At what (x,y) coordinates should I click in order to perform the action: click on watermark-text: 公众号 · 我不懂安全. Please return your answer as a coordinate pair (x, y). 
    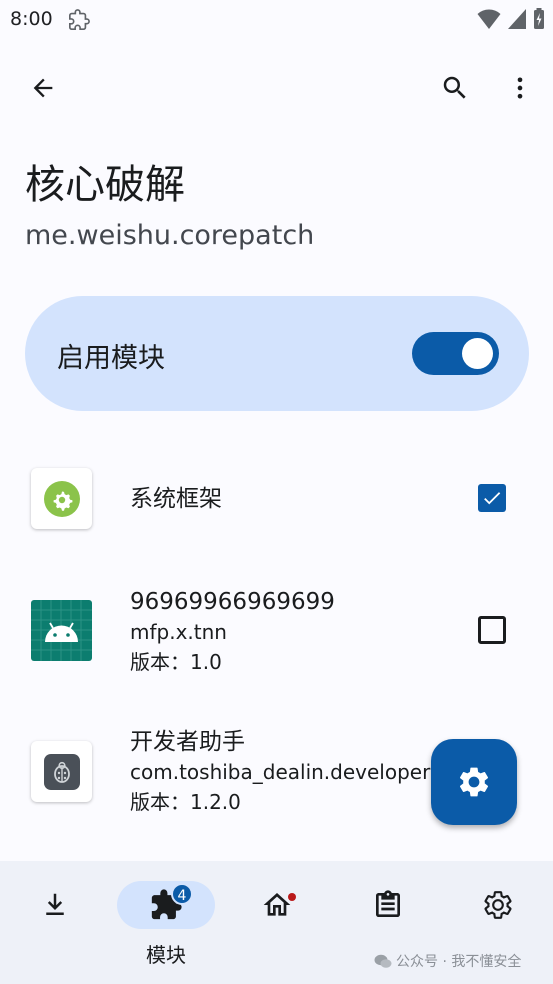
    Looking at the image, I should click on (459, 962).